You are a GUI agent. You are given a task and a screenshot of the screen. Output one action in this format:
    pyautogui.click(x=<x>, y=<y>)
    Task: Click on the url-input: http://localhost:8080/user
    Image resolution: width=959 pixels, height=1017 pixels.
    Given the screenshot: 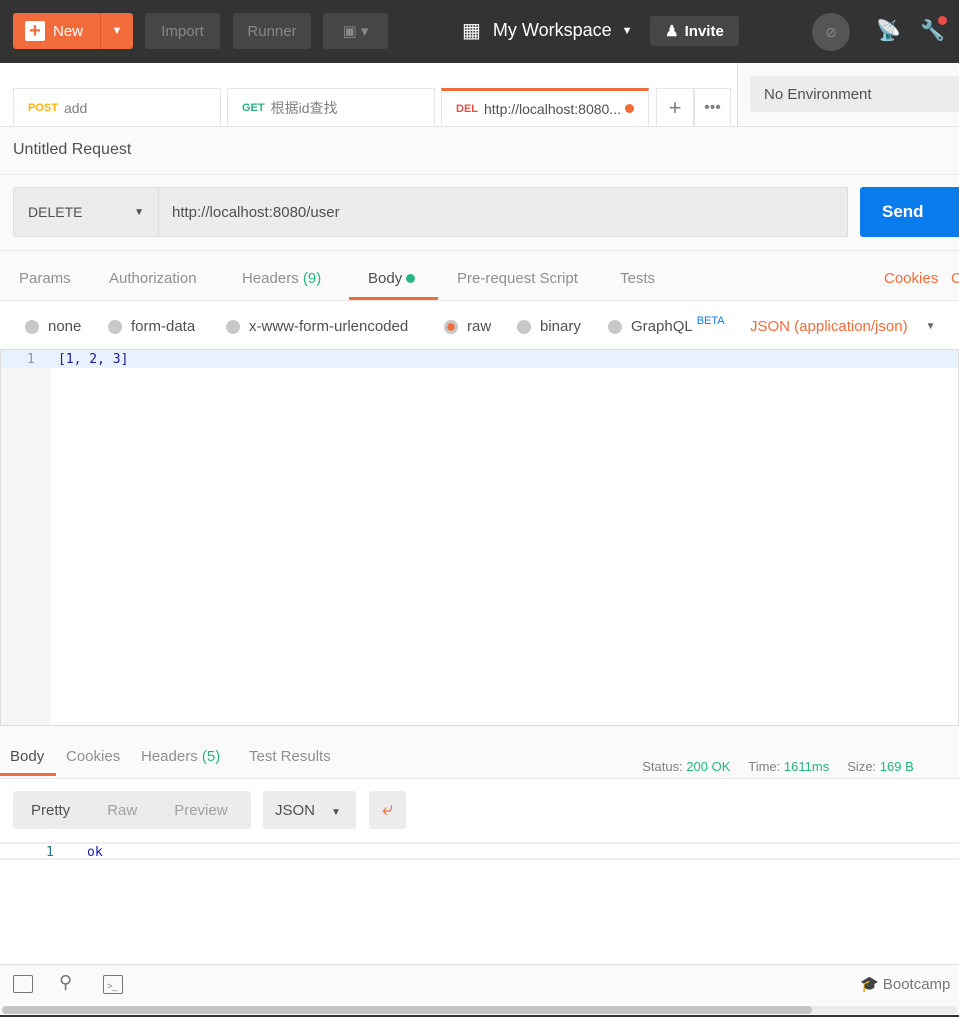 What is the action you would take?
    pyautogui.click(x=503, y=212)
    